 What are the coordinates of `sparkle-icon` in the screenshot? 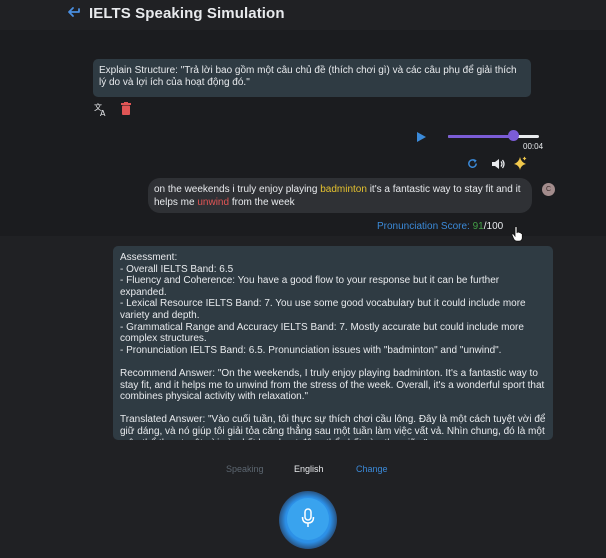 It's located at (520, 163).